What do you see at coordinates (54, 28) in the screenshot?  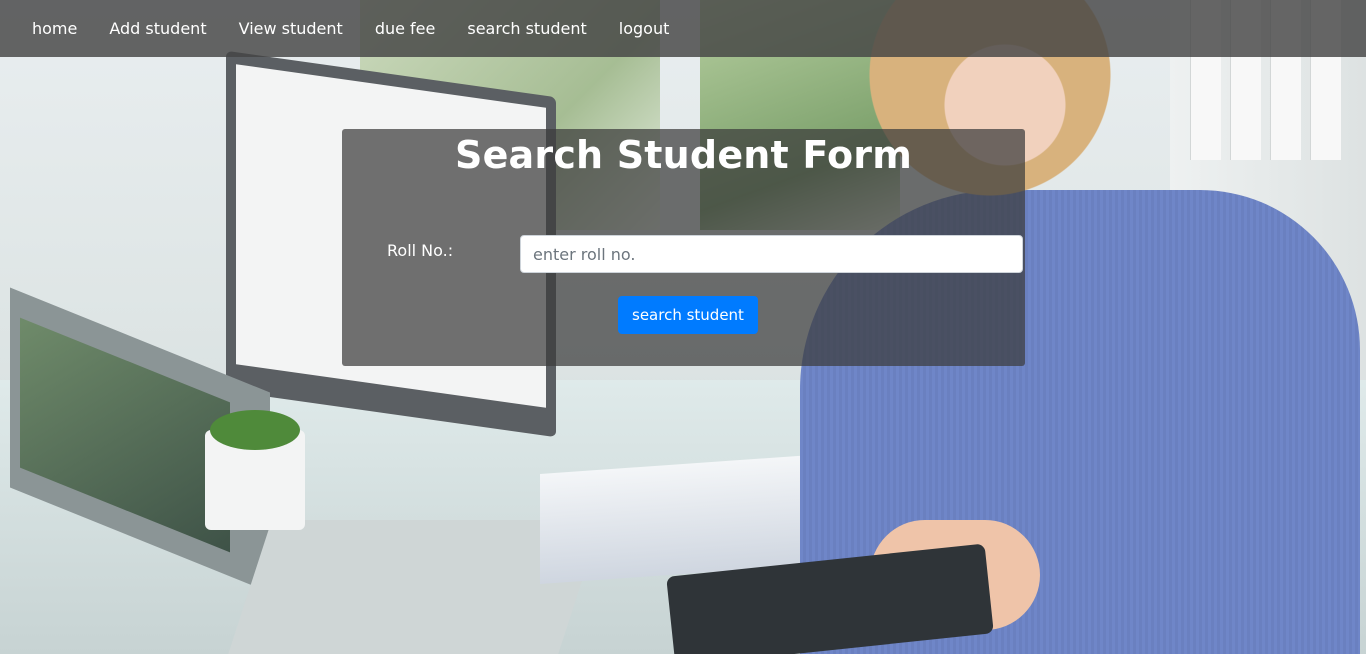 I see `nav-home: home` at bounding box center [54, 28].